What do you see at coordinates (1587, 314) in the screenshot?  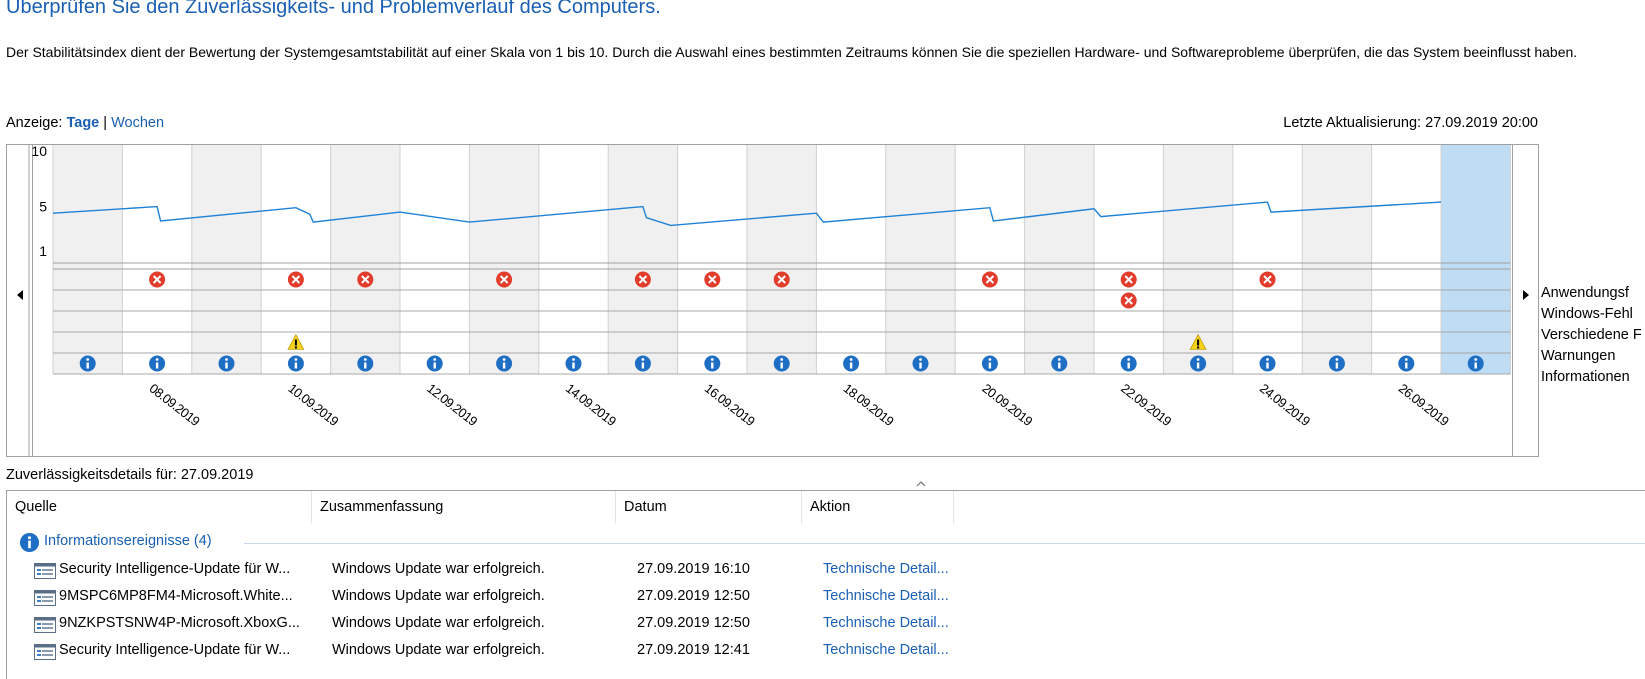 I see `row-label-windows-failures: Windows-Fehl` at bounding box center [1587, 314].